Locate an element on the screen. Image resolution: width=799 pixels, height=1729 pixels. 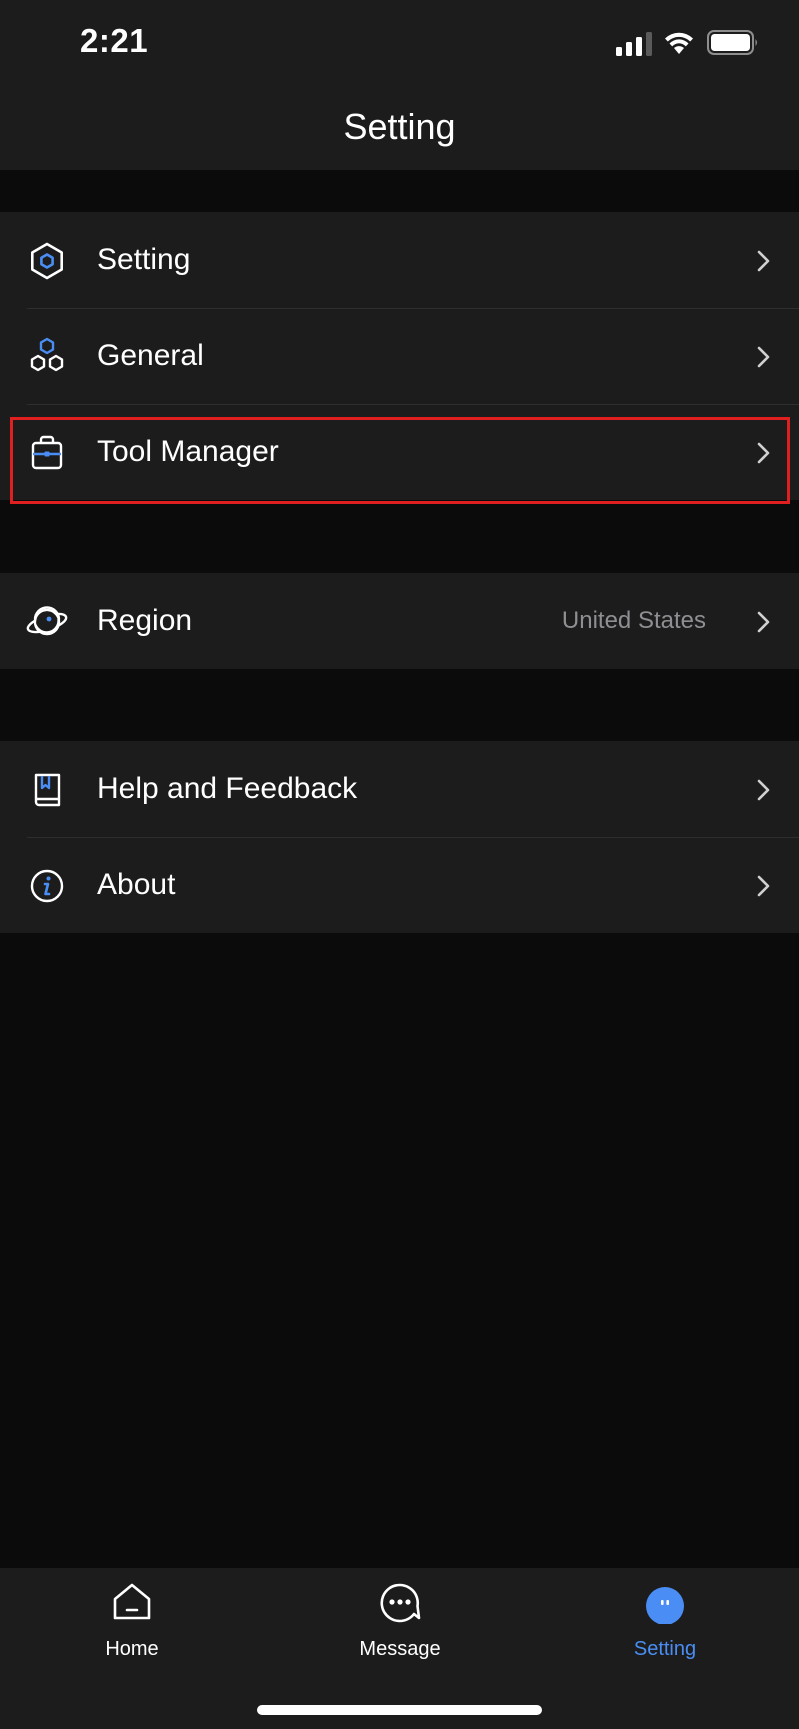
status-bar: 2:21 is located at coordinates (399, 44).